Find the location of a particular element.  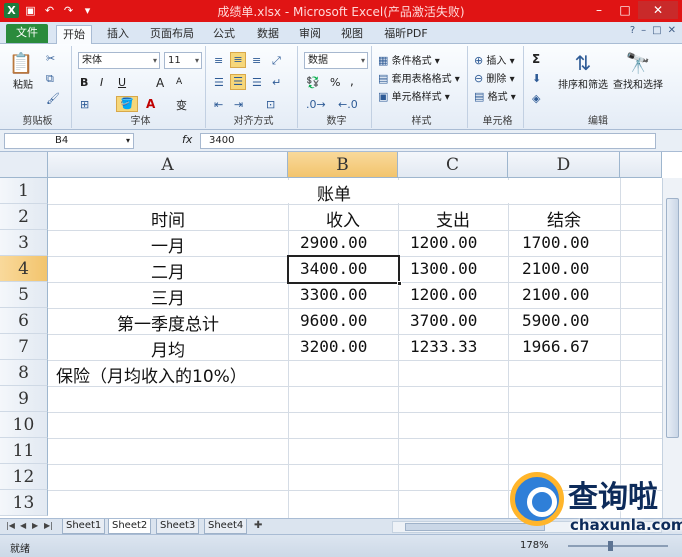

vertical-scrollbar is located at coordinates (672, 348).